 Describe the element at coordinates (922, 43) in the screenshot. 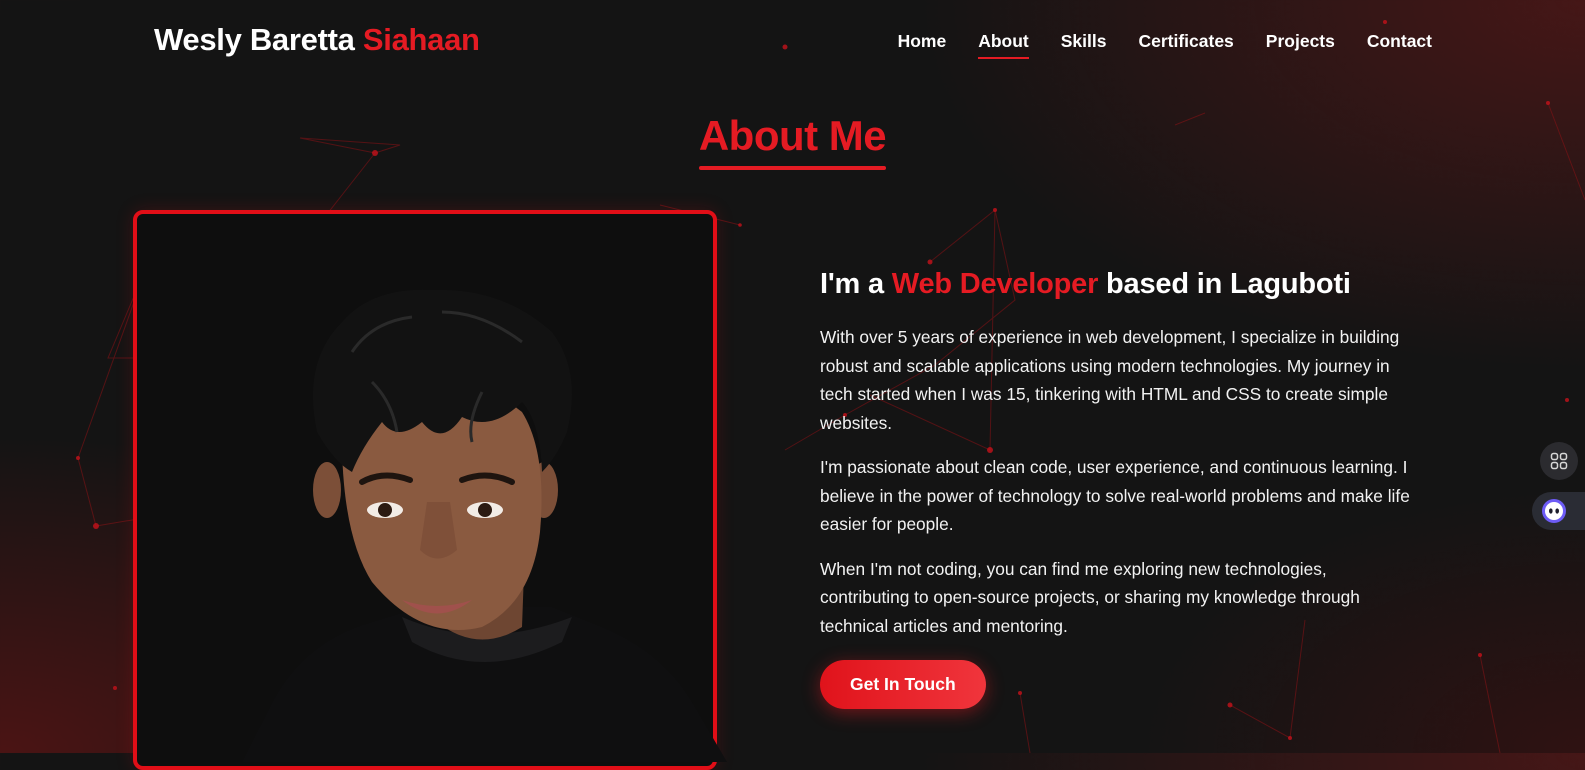

I see `nav-link-home: Home` at that location.